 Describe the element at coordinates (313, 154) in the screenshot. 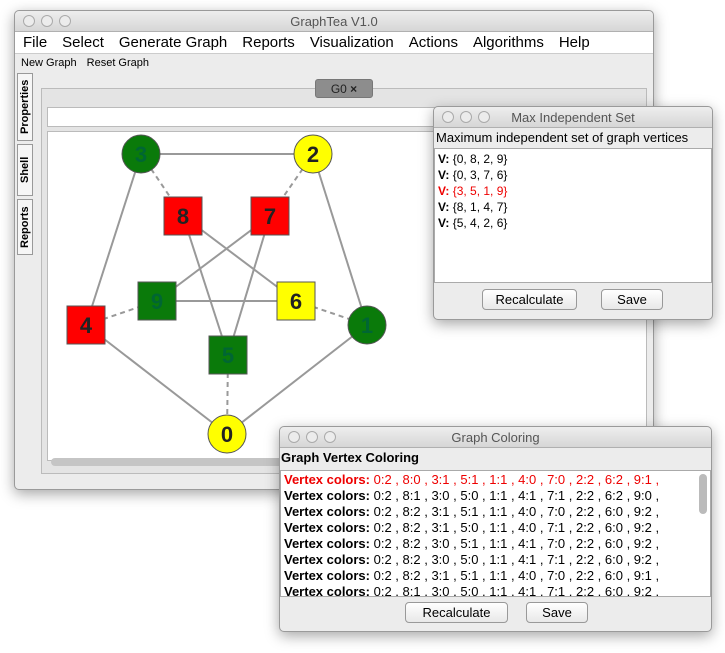

I see `vertex-label: 2` at that location.